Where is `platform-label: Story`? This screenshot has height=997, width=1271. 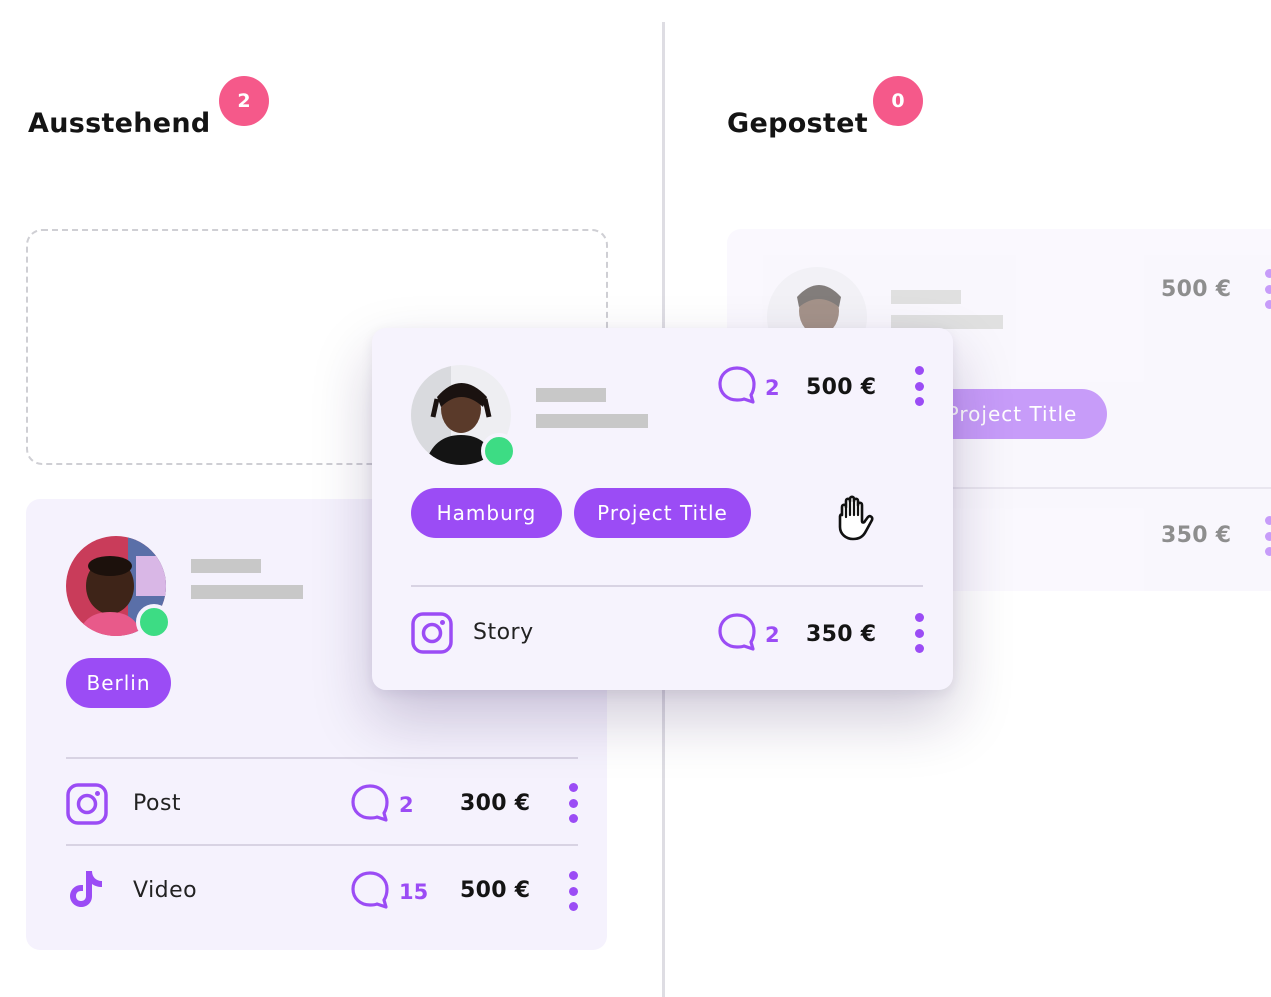 platform-label: Story is located at coordinates (503, 632).